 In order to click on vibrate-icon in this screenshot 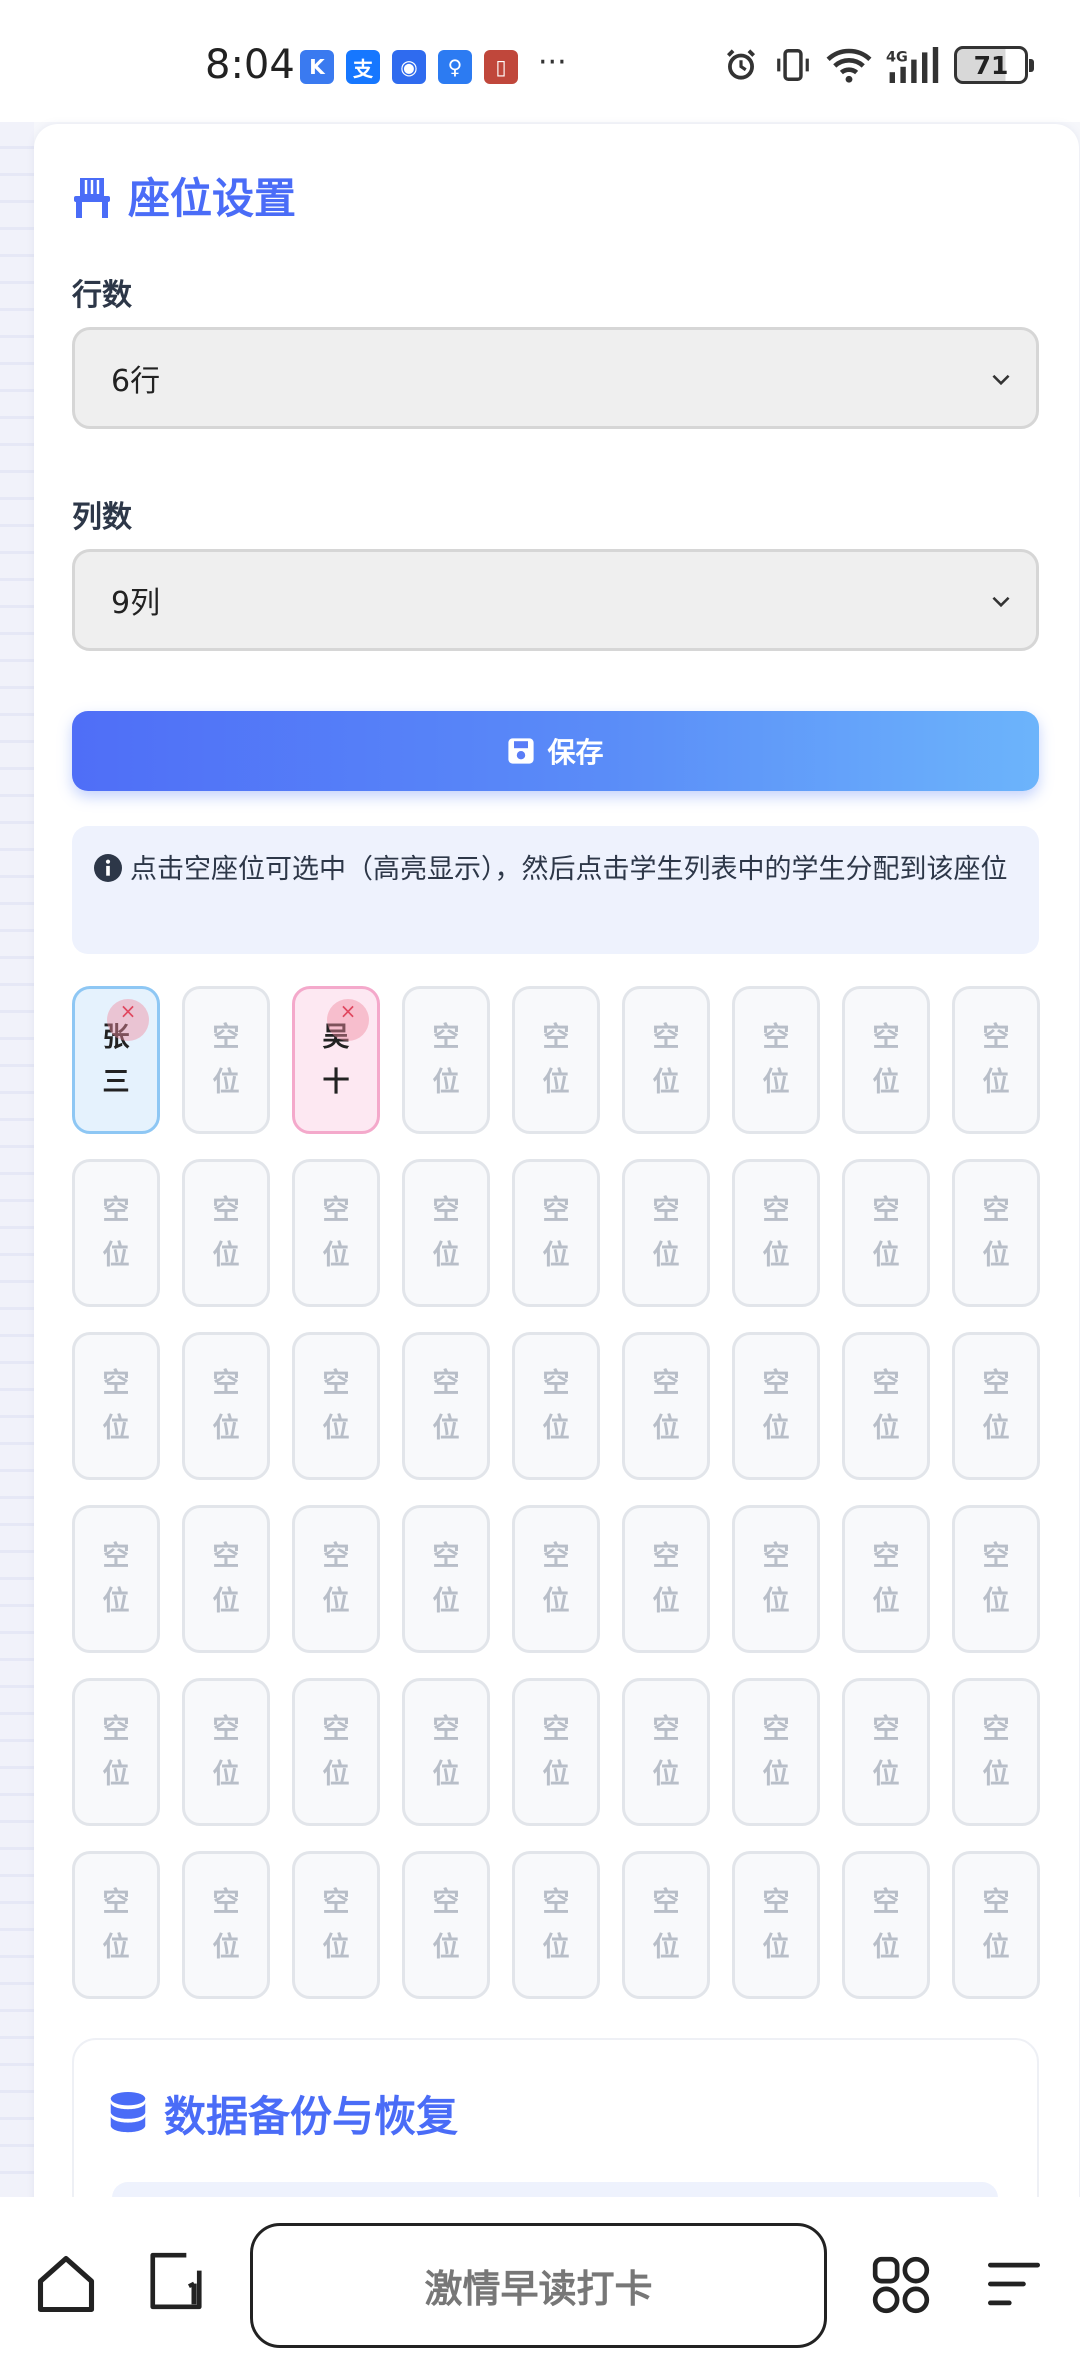, I will do `click(793, 65)`.